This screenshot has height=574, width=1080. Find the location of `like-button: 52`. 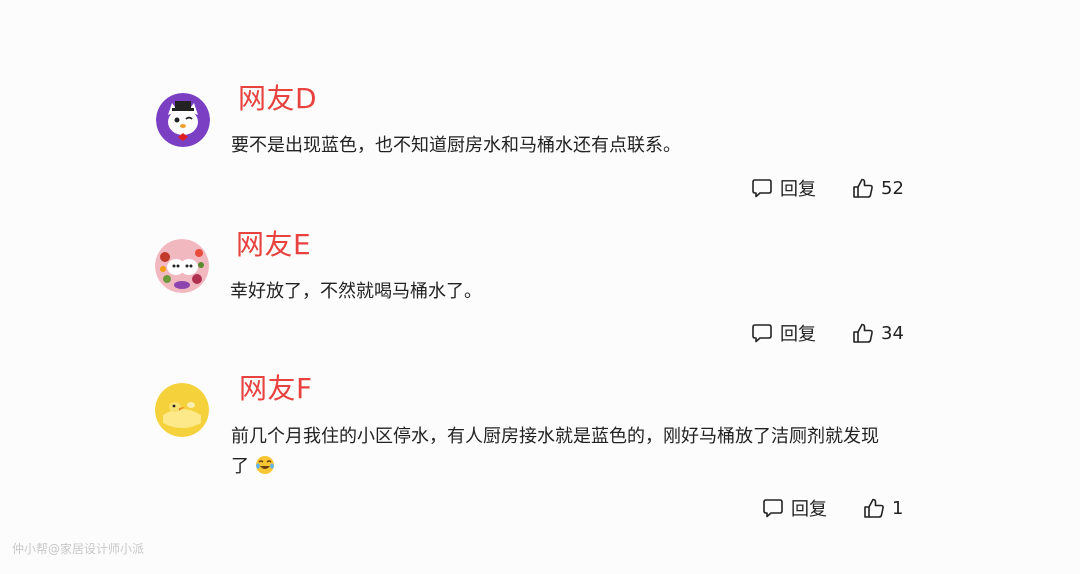

like-button: 52 is located at coordinates (878, 188).